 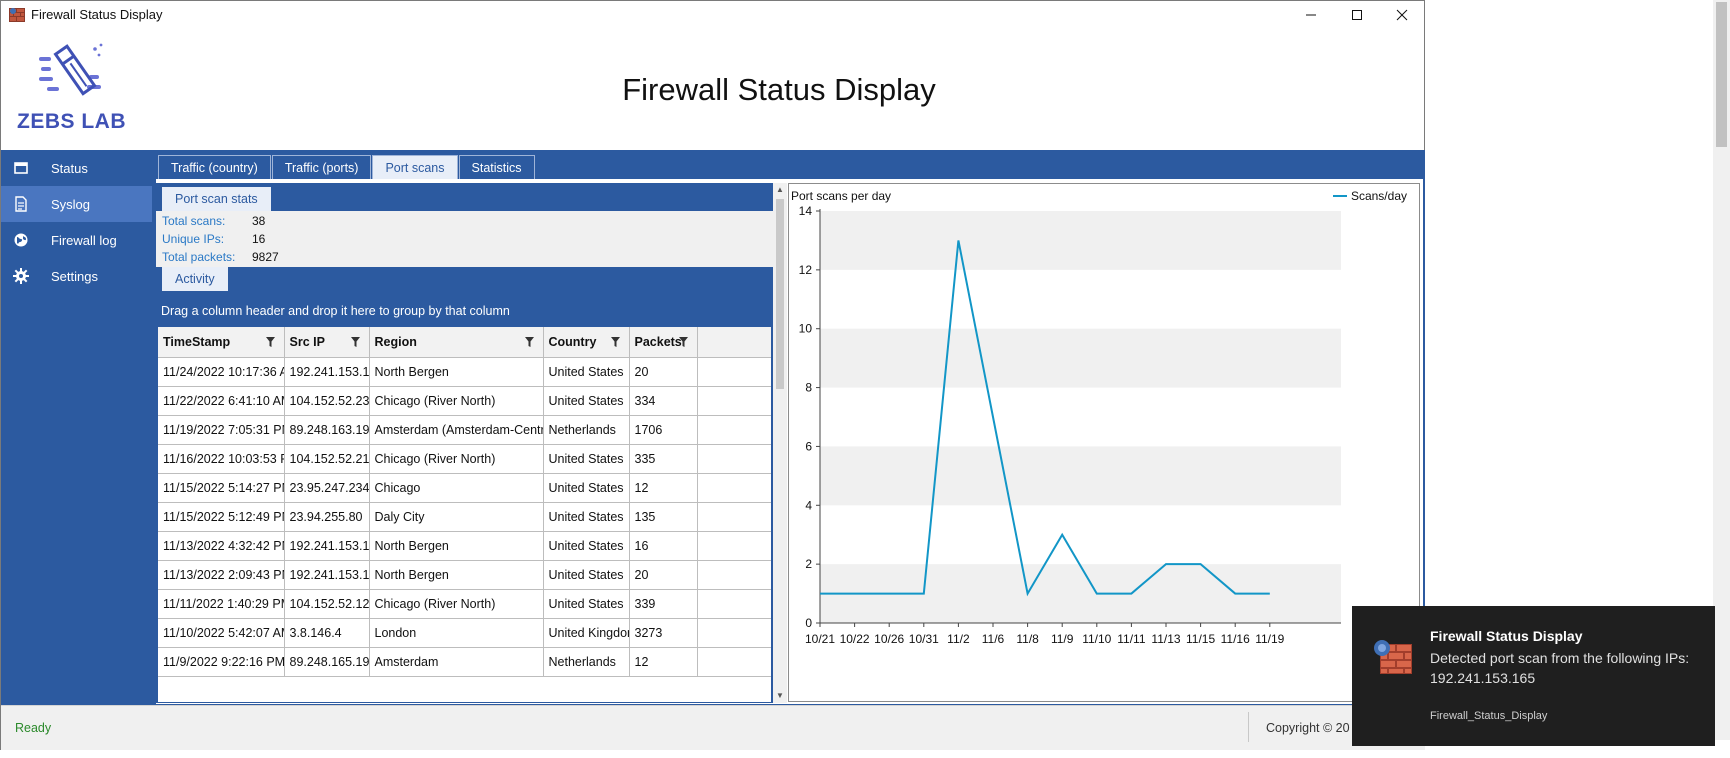 I want to click on scroll-down-icon: ▼, so click(x=780, y=696).